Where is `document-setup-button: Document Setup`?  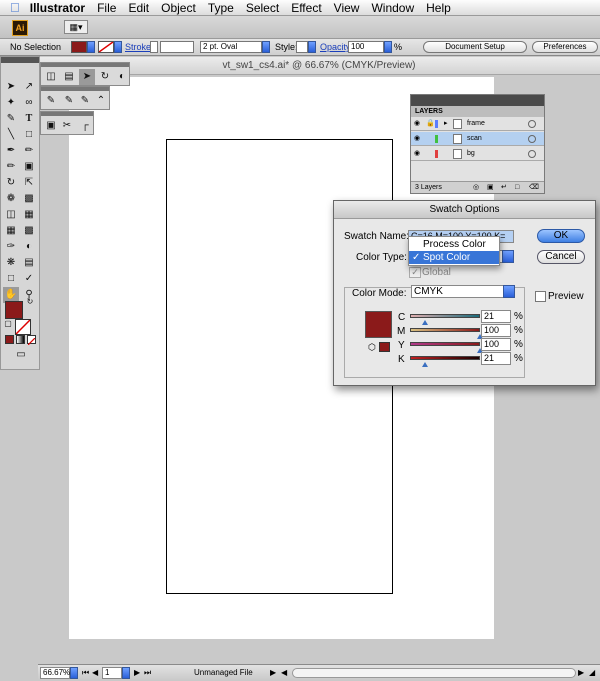
document-setup-button: Document Setup is located at coordinates (475, 47).